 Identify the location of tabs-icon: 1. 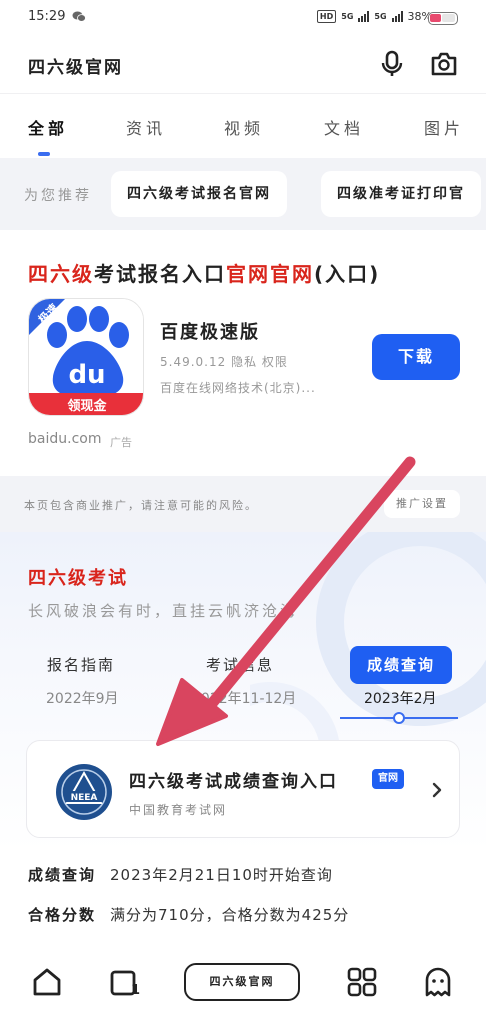
(124, 982).